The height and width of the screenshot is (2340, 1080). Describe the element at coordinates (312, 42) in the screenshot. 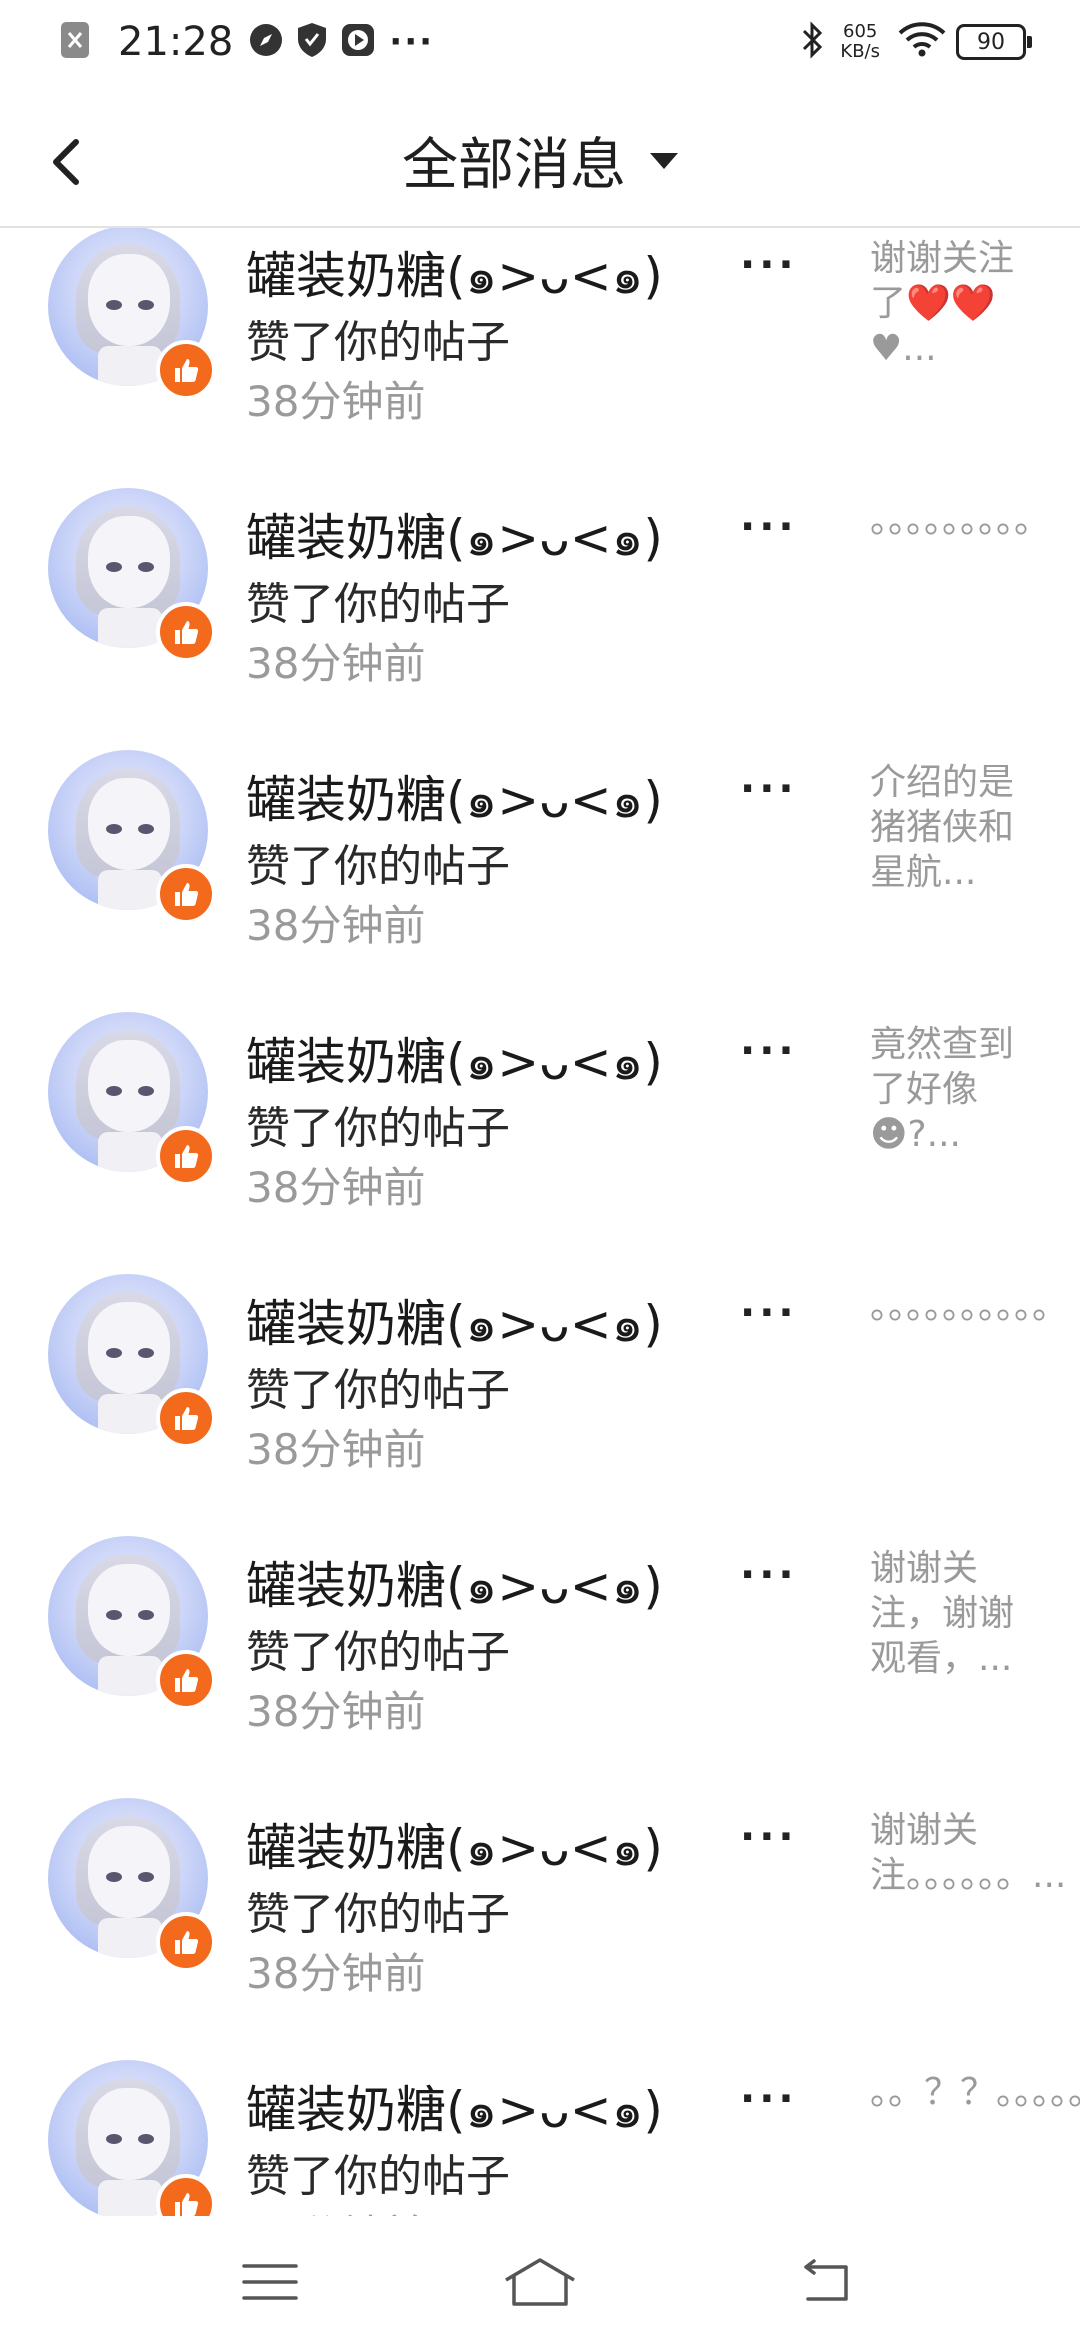

I see `shield-icon` at that location.